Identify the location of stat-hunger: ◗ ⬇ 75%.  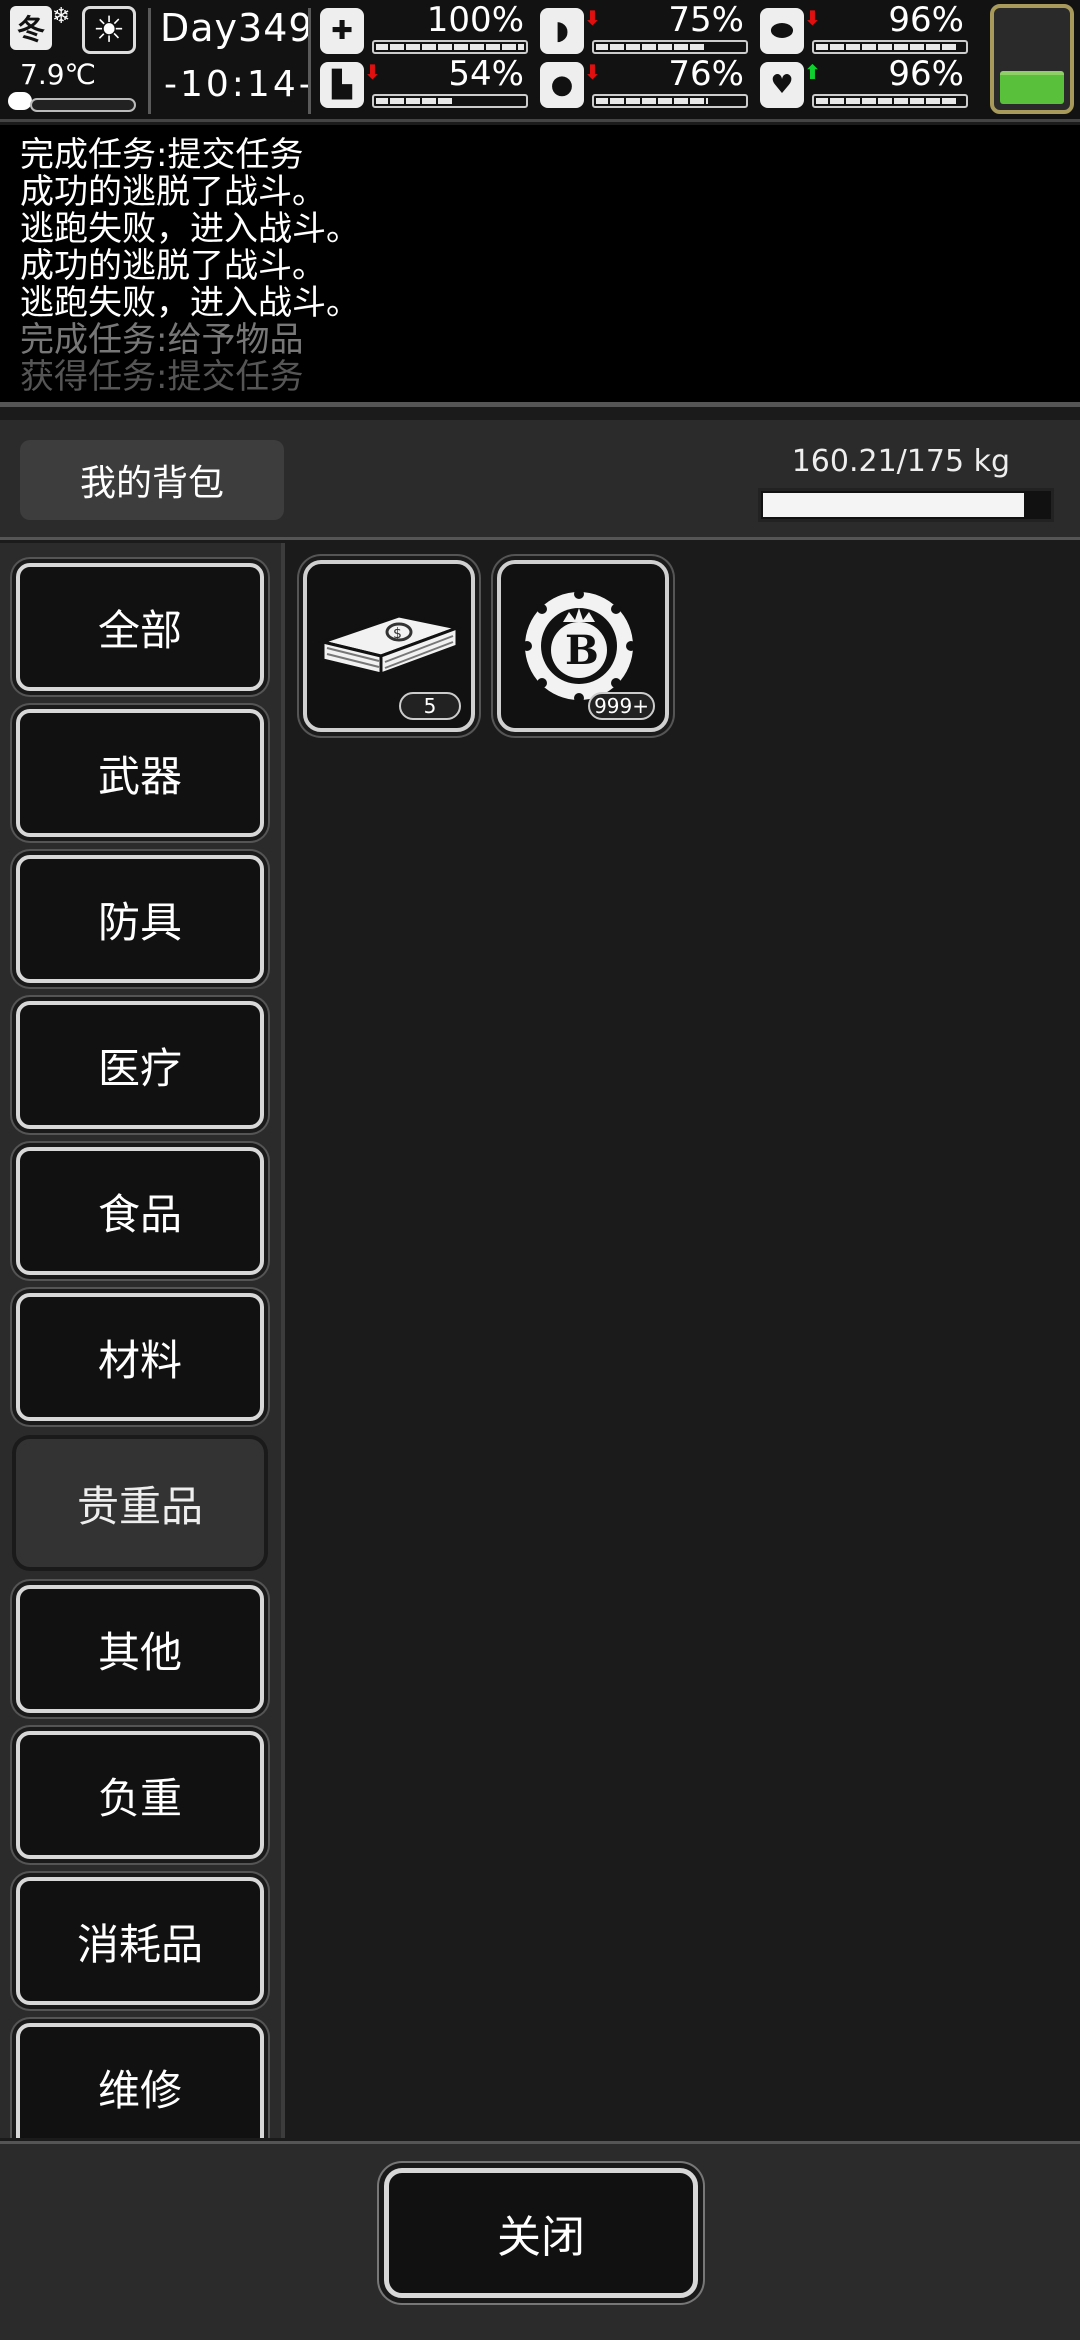
(650, 28).